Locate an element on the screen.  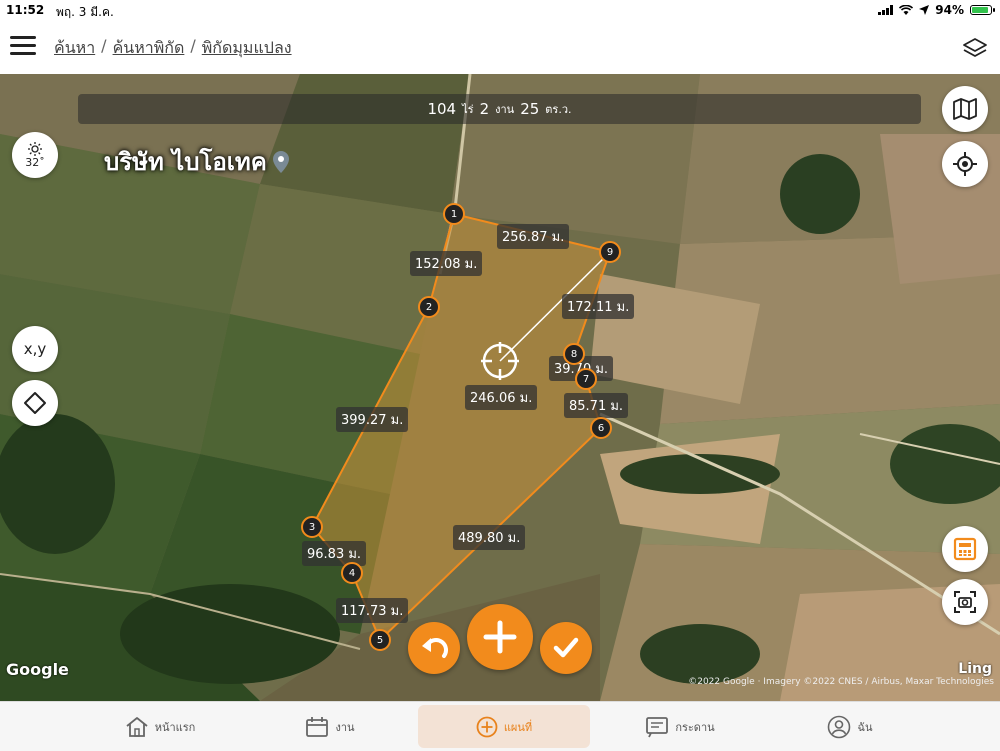
xy-coordinate-button: x,y is located at coordinates (35, 349).